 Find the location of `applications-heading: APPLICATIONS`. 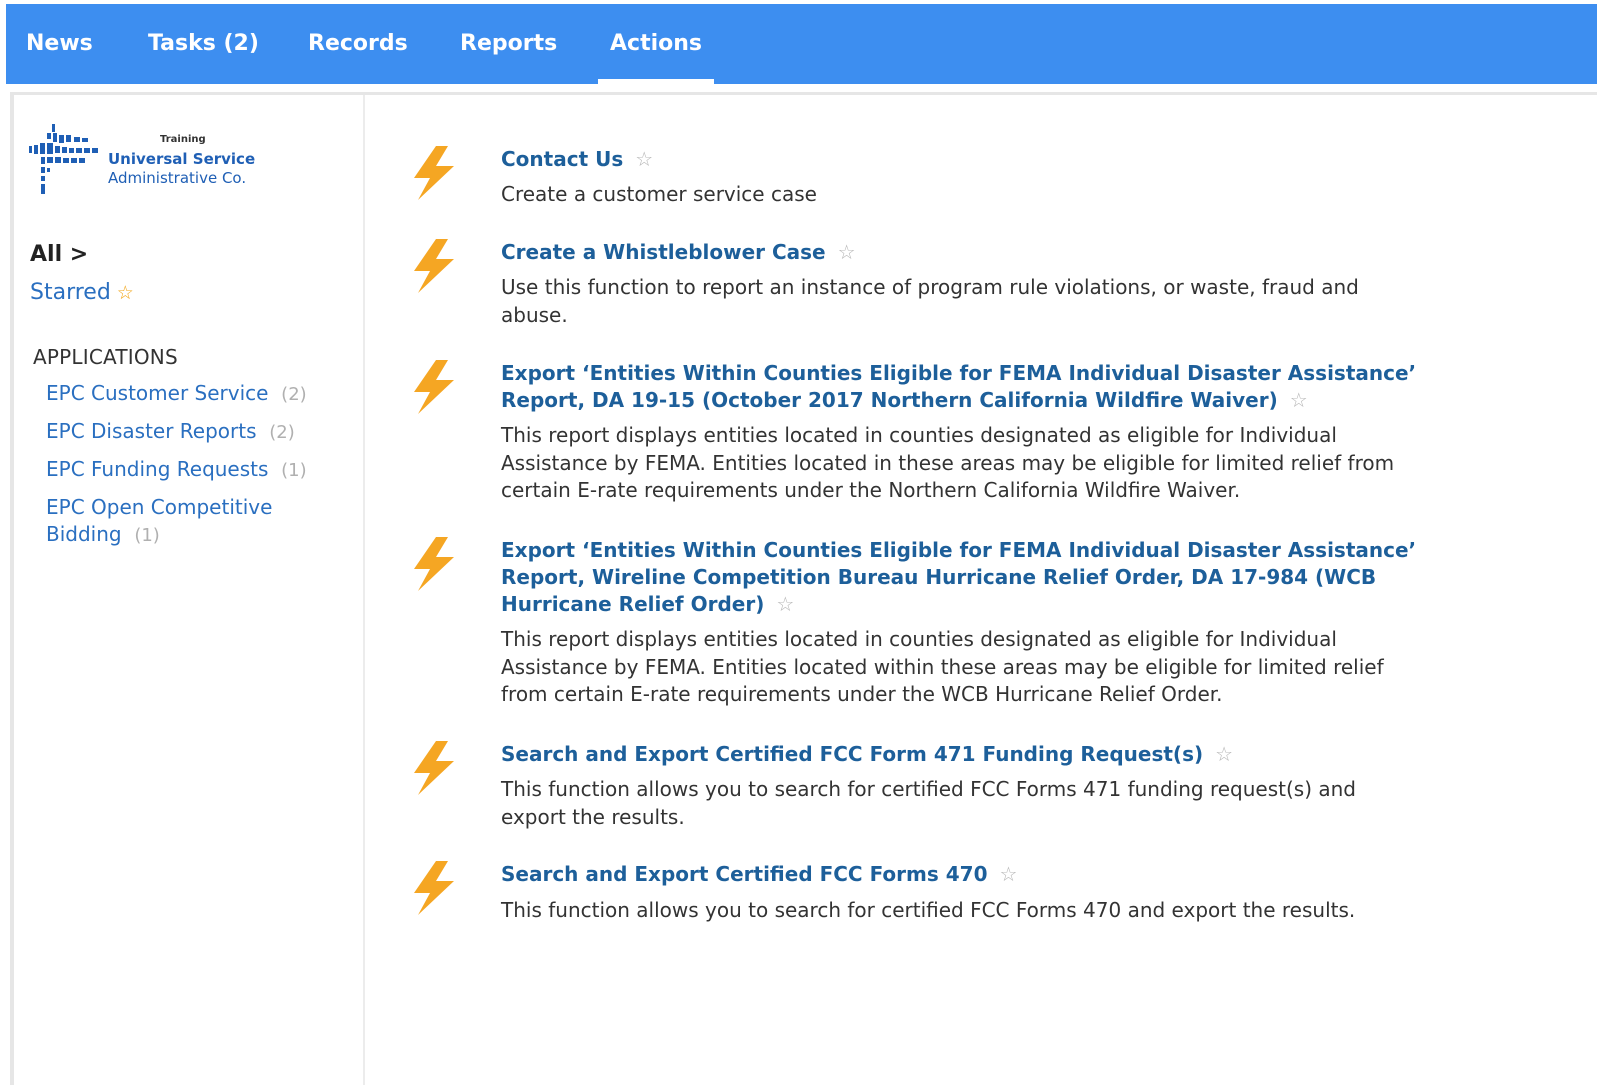

applications-heading: APPLICATIONS is located at coordinates (105, 357).